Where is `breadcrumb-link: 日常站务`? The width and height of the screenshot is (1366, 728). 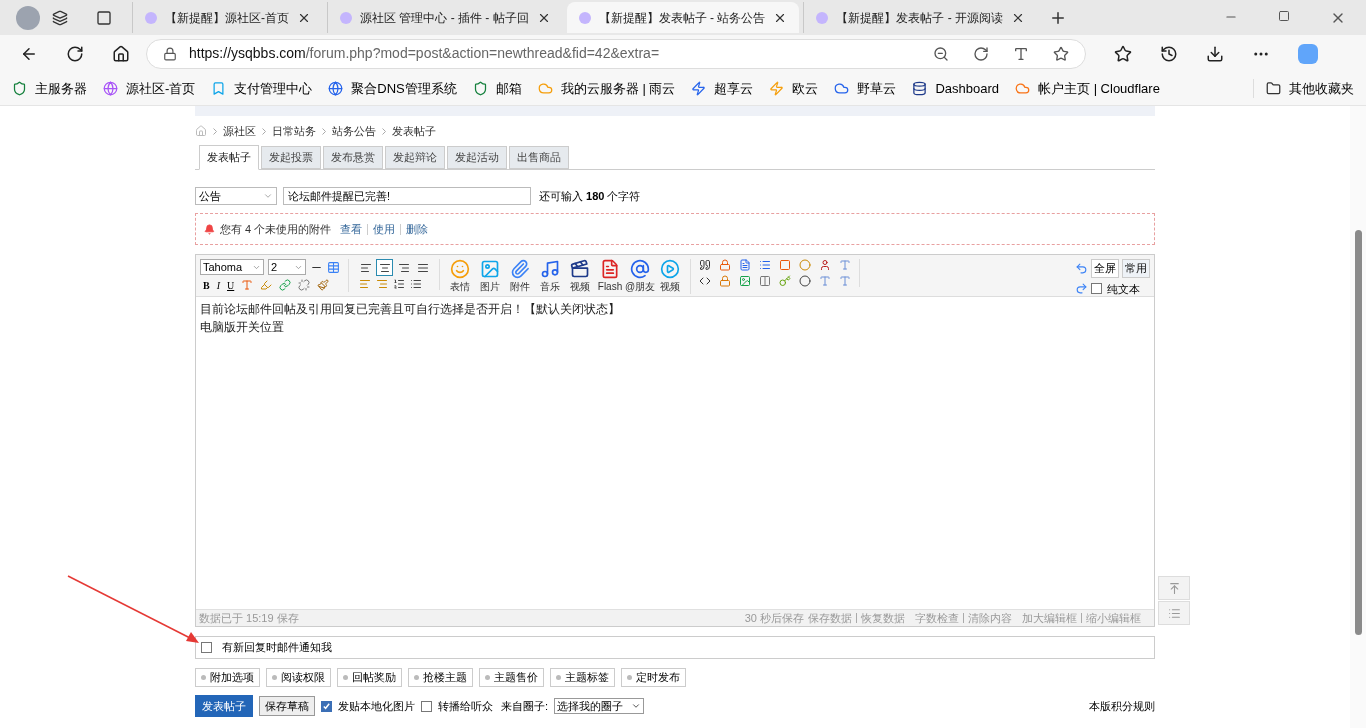
breadcrumb-link: 日常站务 is located at coordinates (294, 131).